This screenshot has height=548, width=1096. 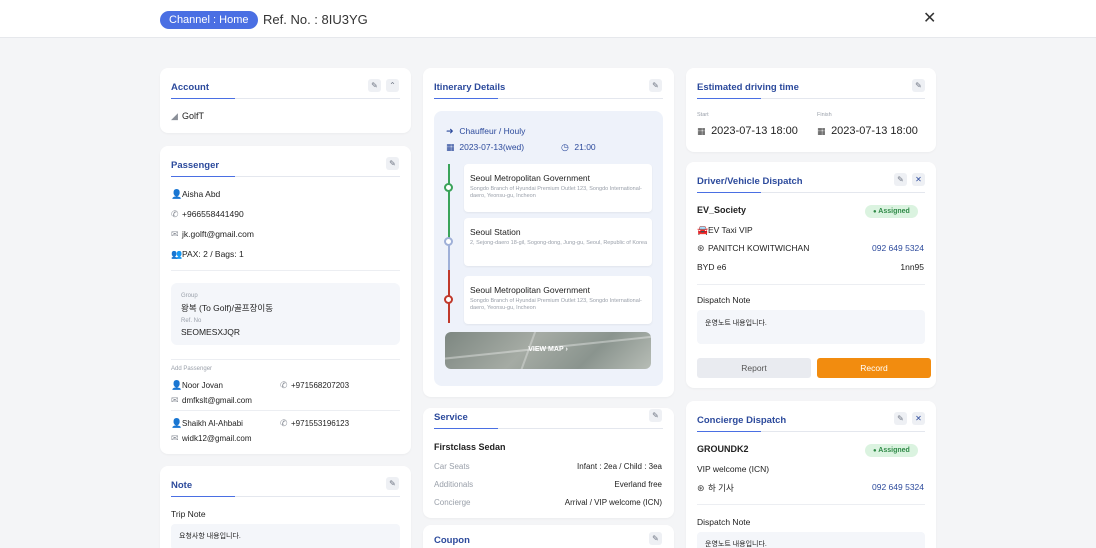 What do you see at coordinates (736, 544) in the screenshot?
I see `concierge-note-text: 운영노트 내용입니다.` at bounding box center [736, 544].